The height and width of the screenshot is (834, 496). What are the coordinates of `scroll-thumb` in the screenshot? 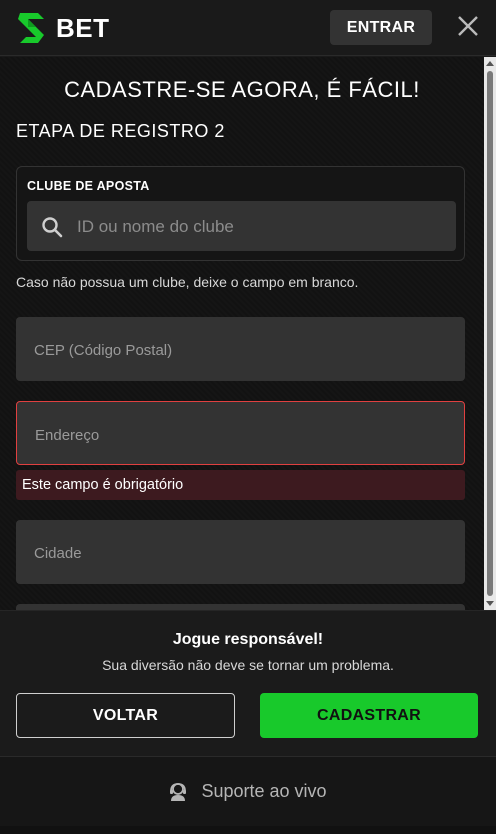 It's located at (490, 333).